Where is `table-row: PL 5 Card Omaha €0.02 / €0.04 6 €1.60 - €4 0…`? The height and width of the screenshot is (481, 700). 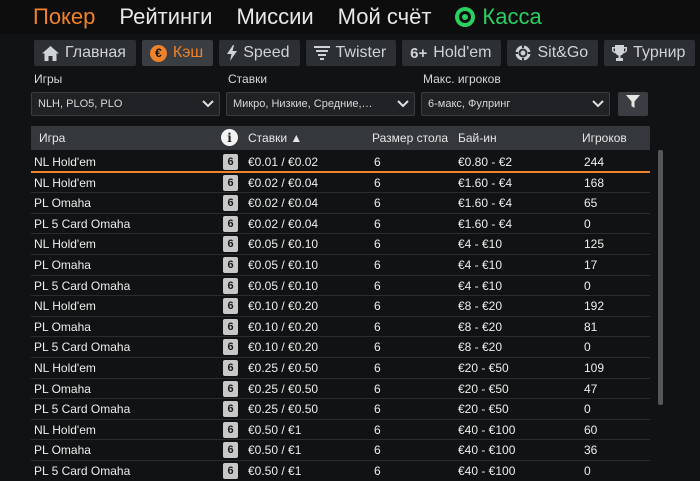
table-row: PL 5 Card Omaha €0.02 / €0.04 6 €1.60 - €4 0… is located at coordinates (340, 224).